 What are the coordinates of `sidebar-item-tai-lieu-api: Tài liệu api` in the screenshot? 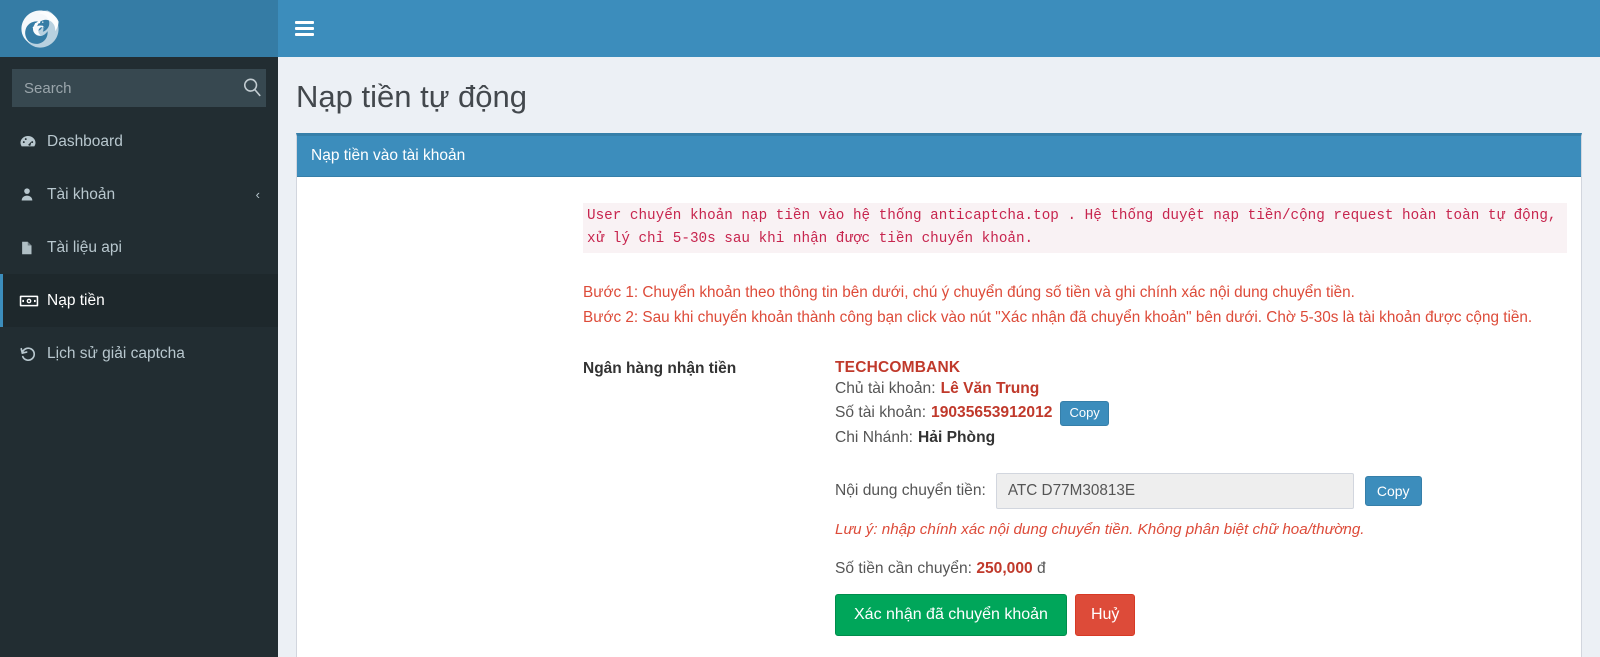 It's located at (139, 247).